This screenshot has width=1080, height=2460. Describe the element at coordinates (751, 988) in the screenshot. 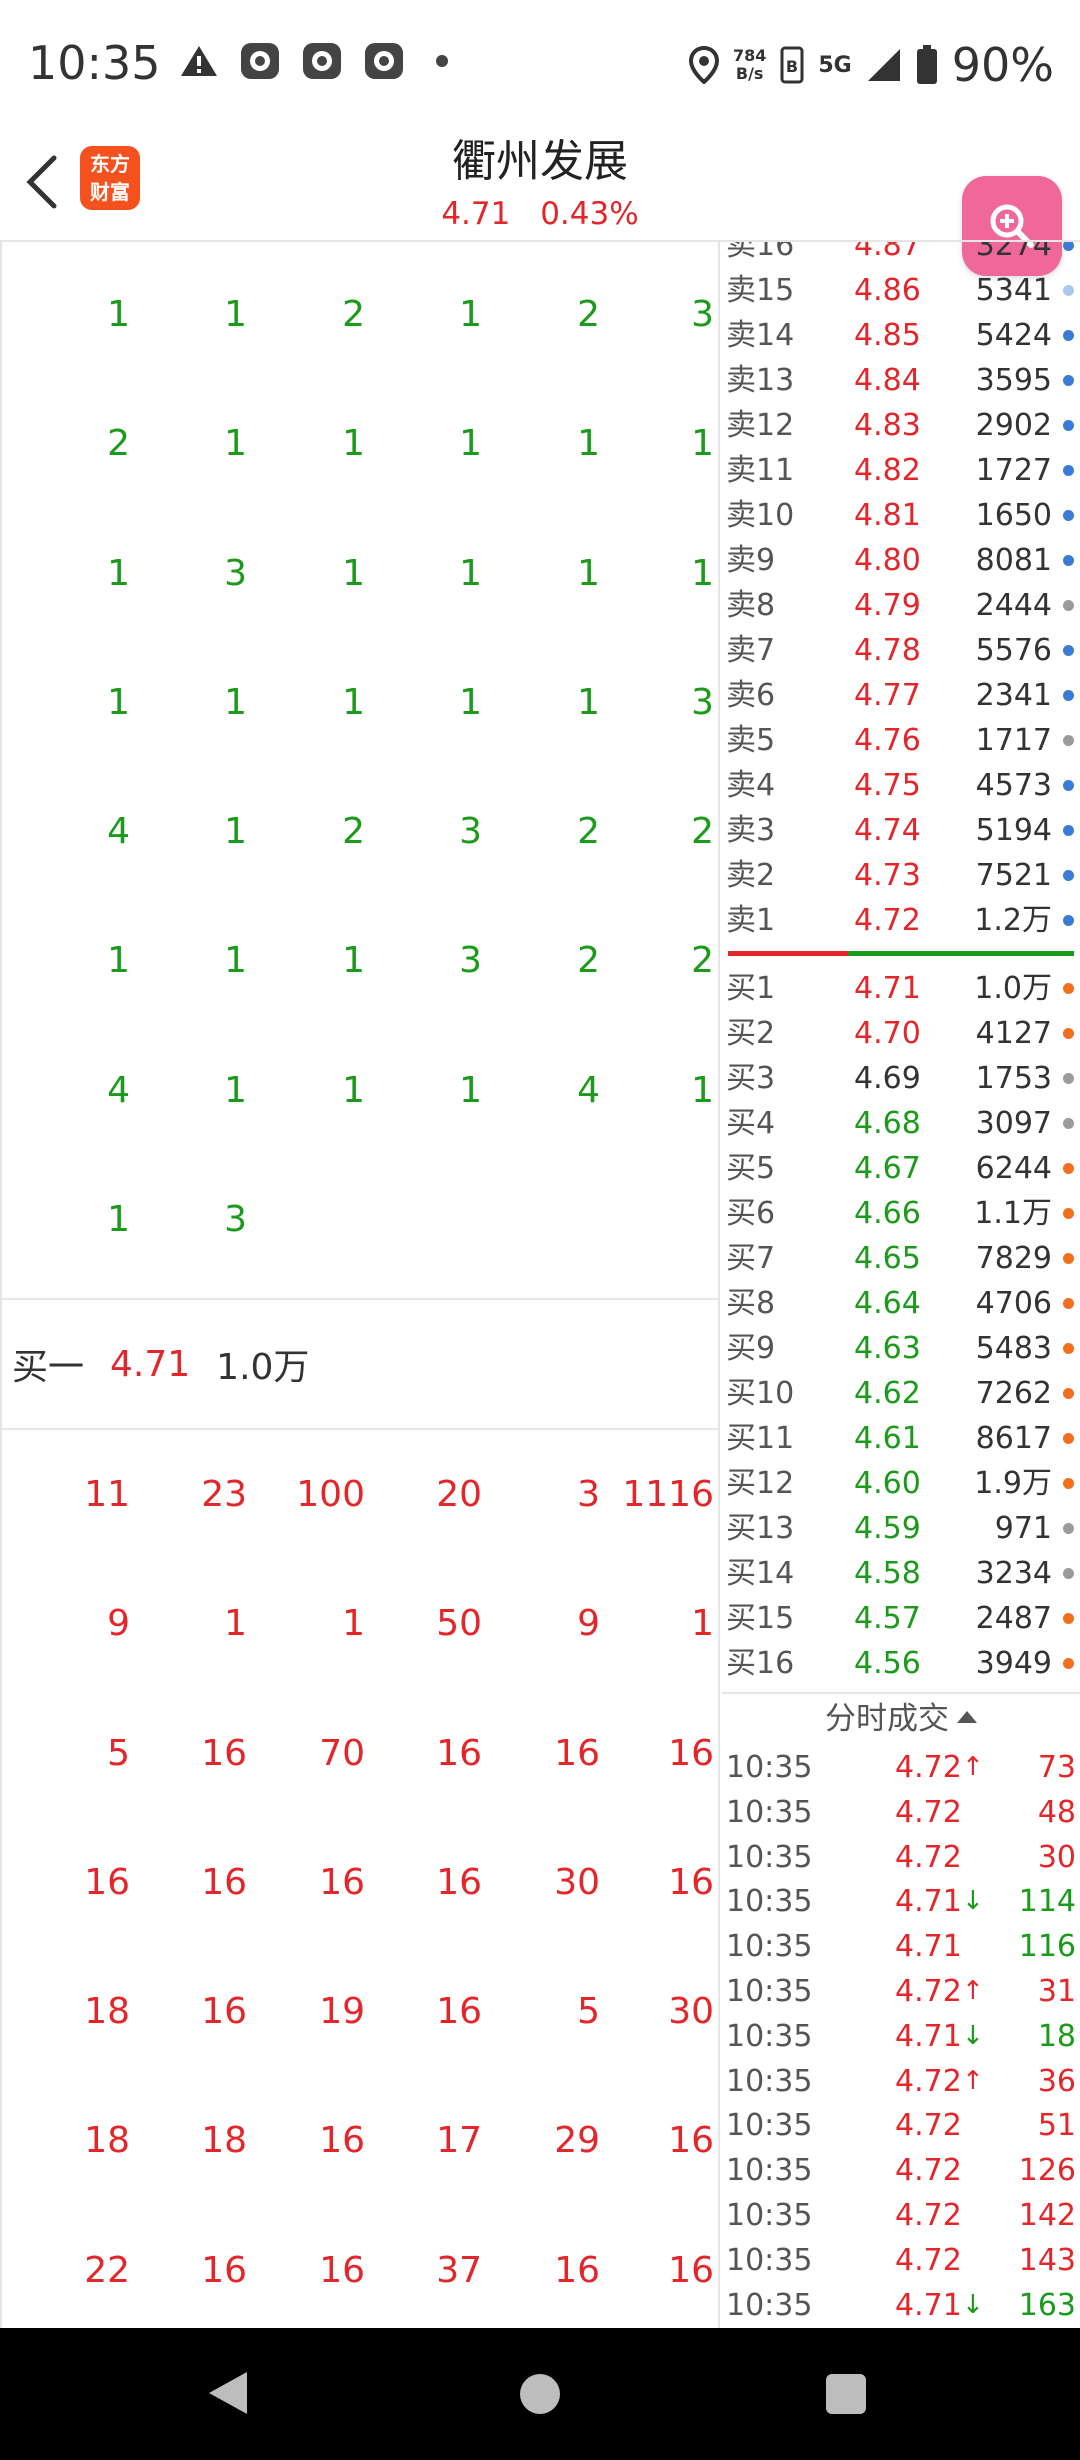

I see `order-level-label: 买1` at that location.